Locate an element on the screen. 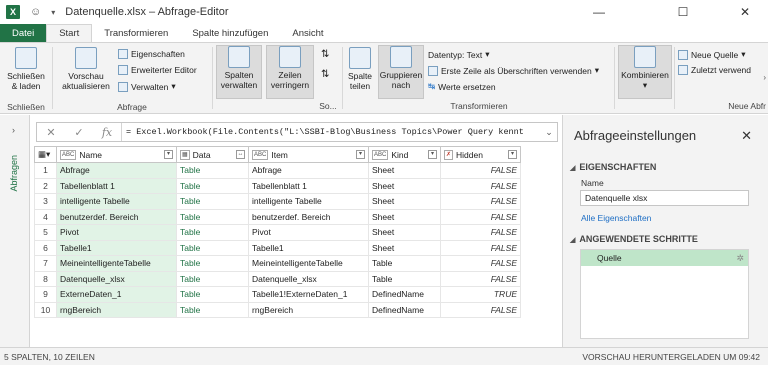  cell-name: rngBereich is located at coordinates (116, 310).